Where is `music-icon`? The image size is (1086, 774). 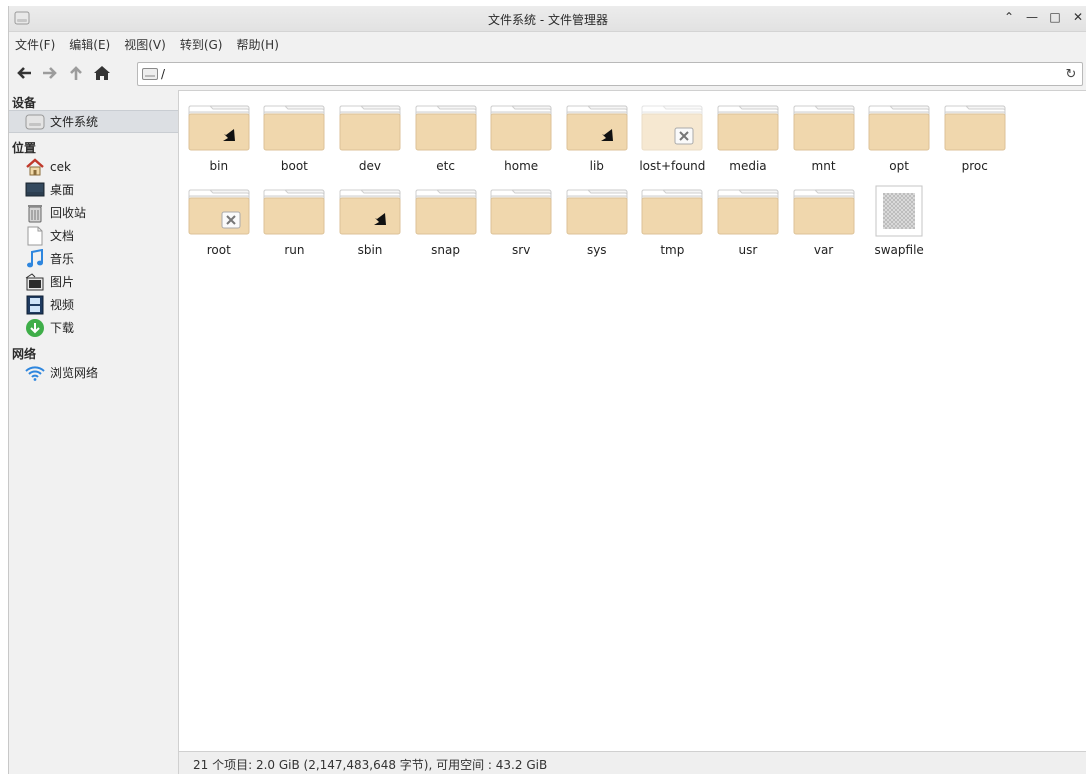 music-icon is located at coordinates (35, 257).